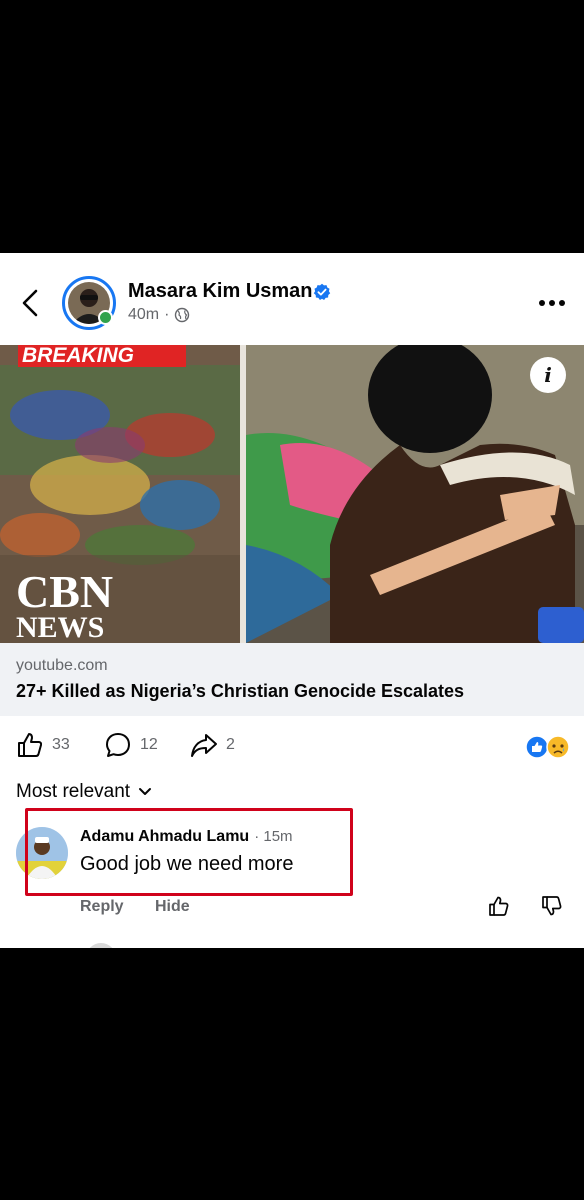  I want to click on info-icon: i, so click(548, 375).